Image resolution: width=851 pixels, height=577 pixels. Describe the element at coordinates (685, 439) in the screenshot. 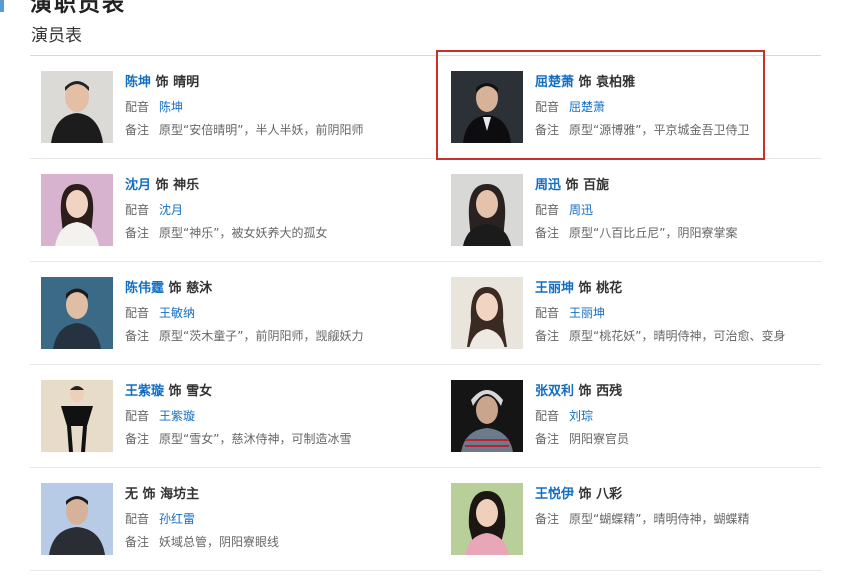

I see `note-line: 备注 阴阳寮官员` at that location.